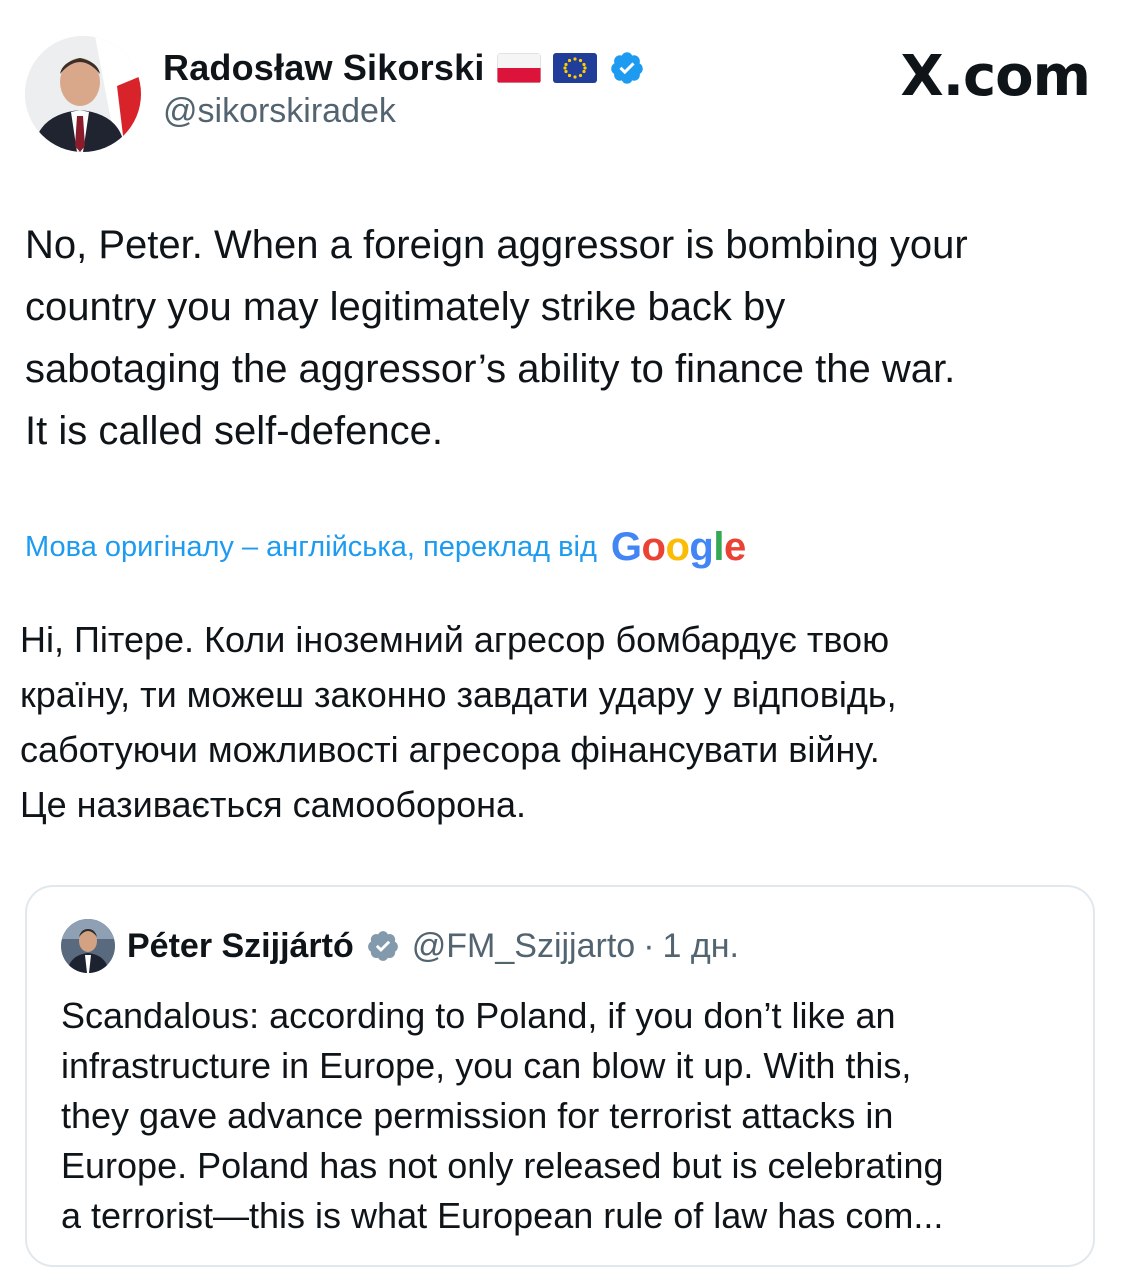  What do you see at coordinates (701, 946) in the screenshot?
I see `quoted-timestamp: 1 дн.` at bounding box center [701, 946].